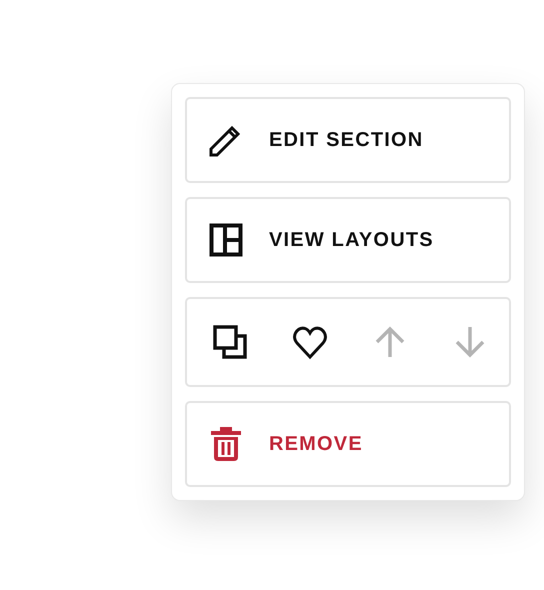 This screenshot has width=544, height=590. I want to click on heart-icon, so click(310, 342).